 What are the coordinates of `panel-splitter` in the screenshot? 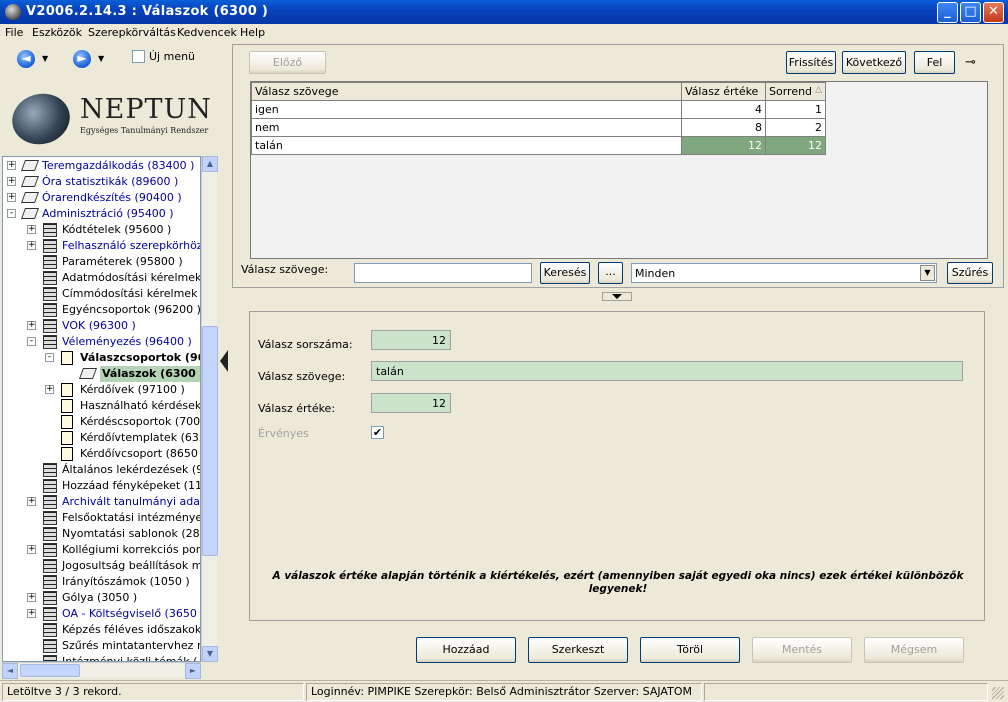 It's located at (224, 361).